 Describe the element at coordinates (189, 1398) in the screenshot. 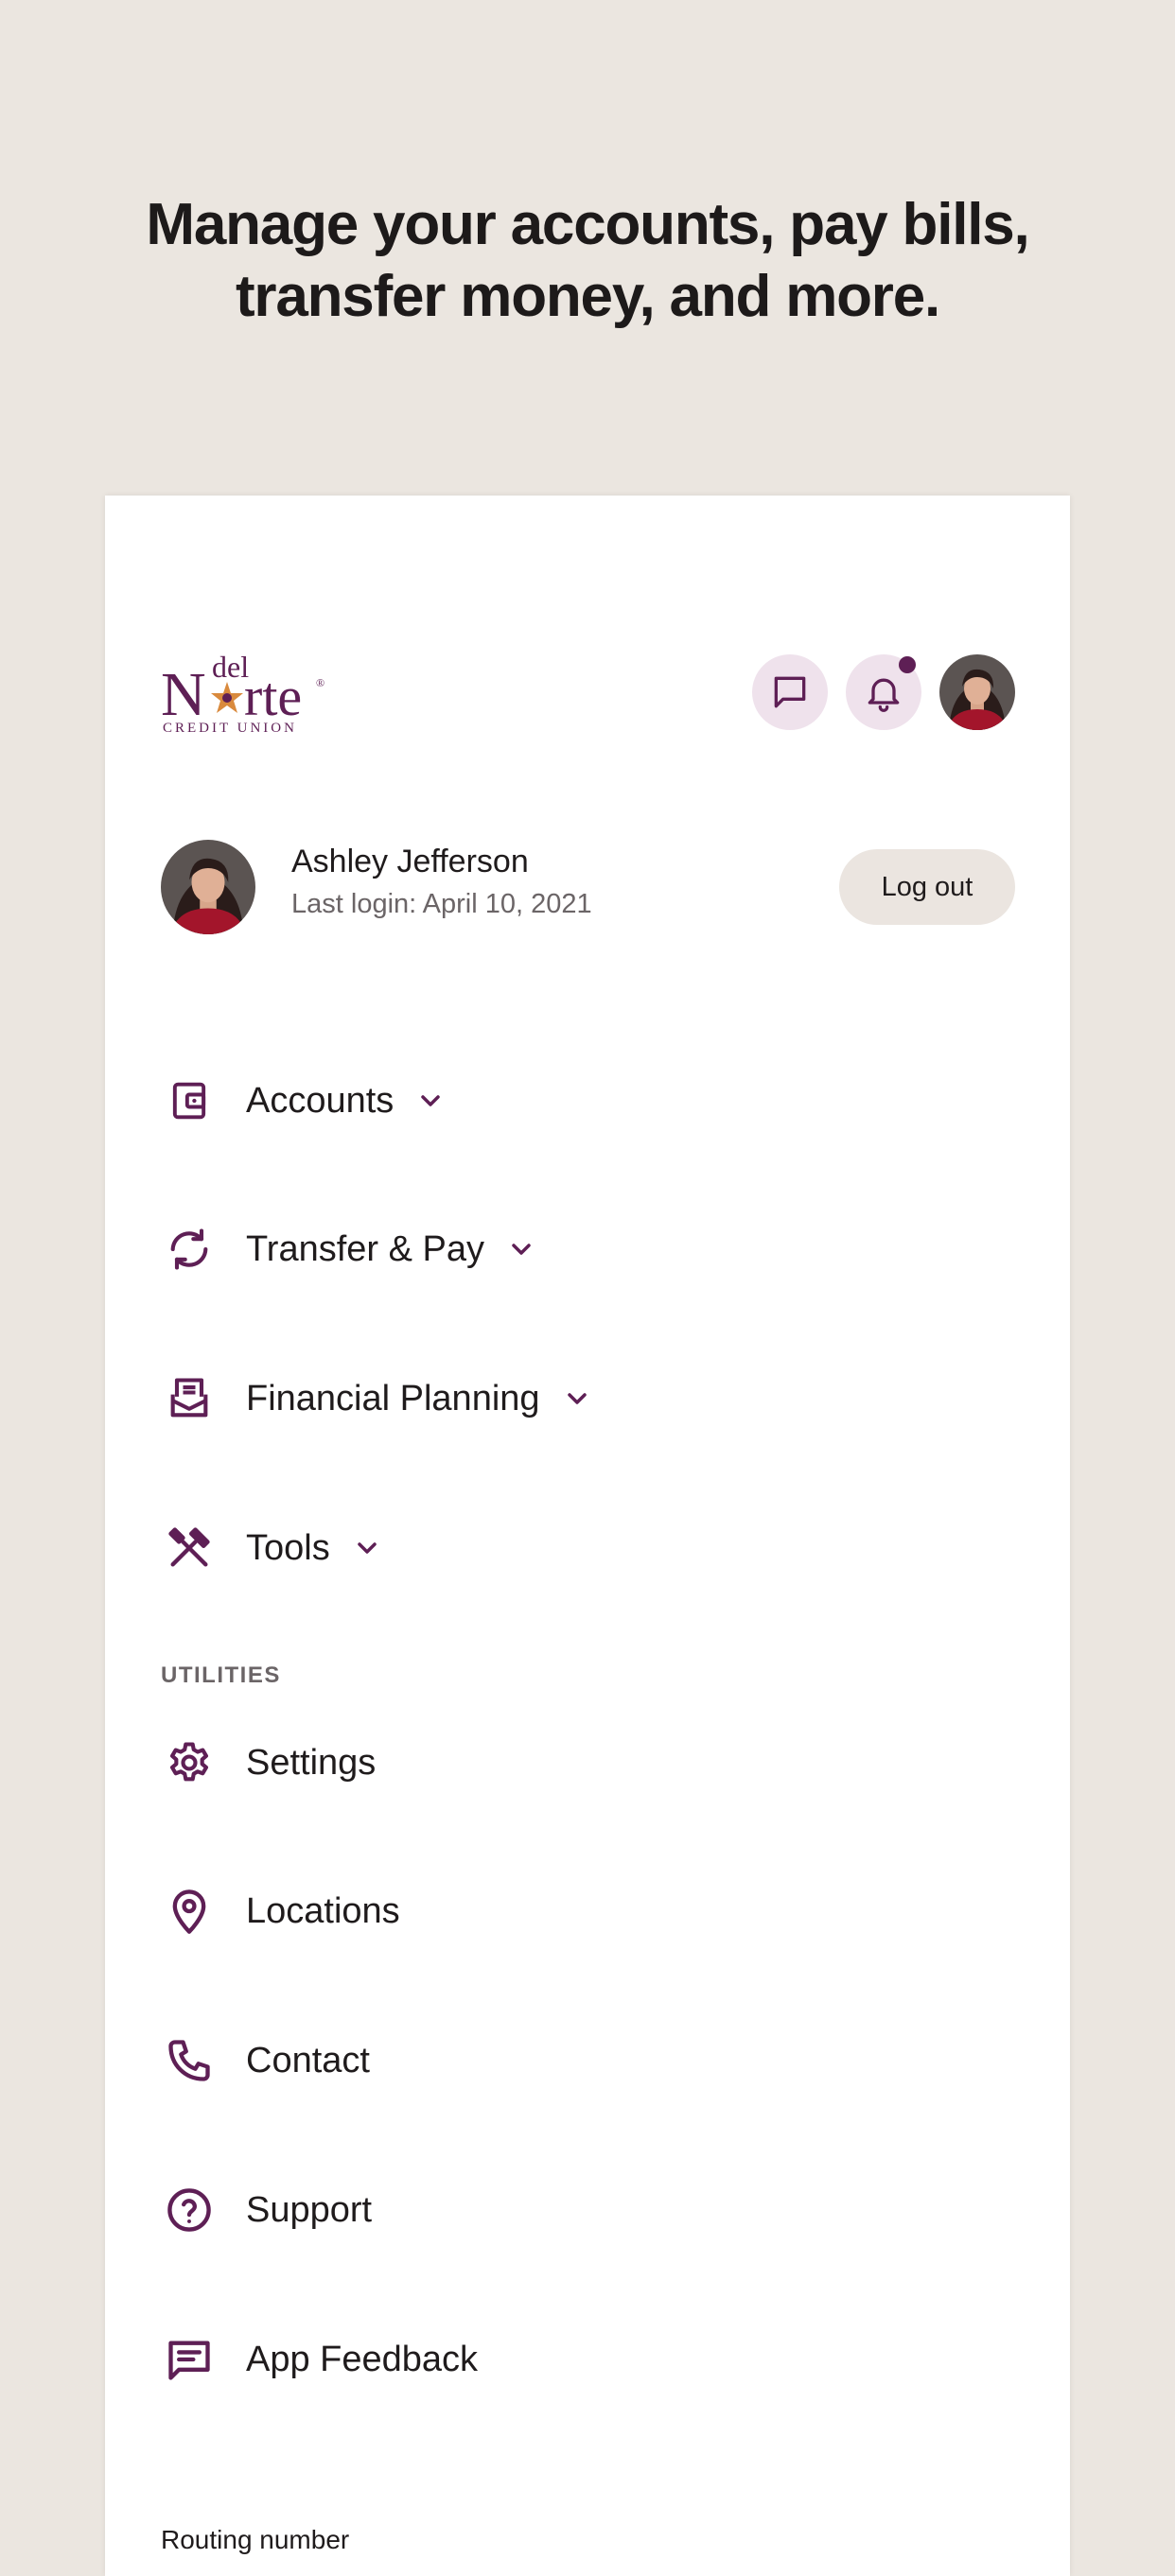

I see `inbox-icon` at that location.